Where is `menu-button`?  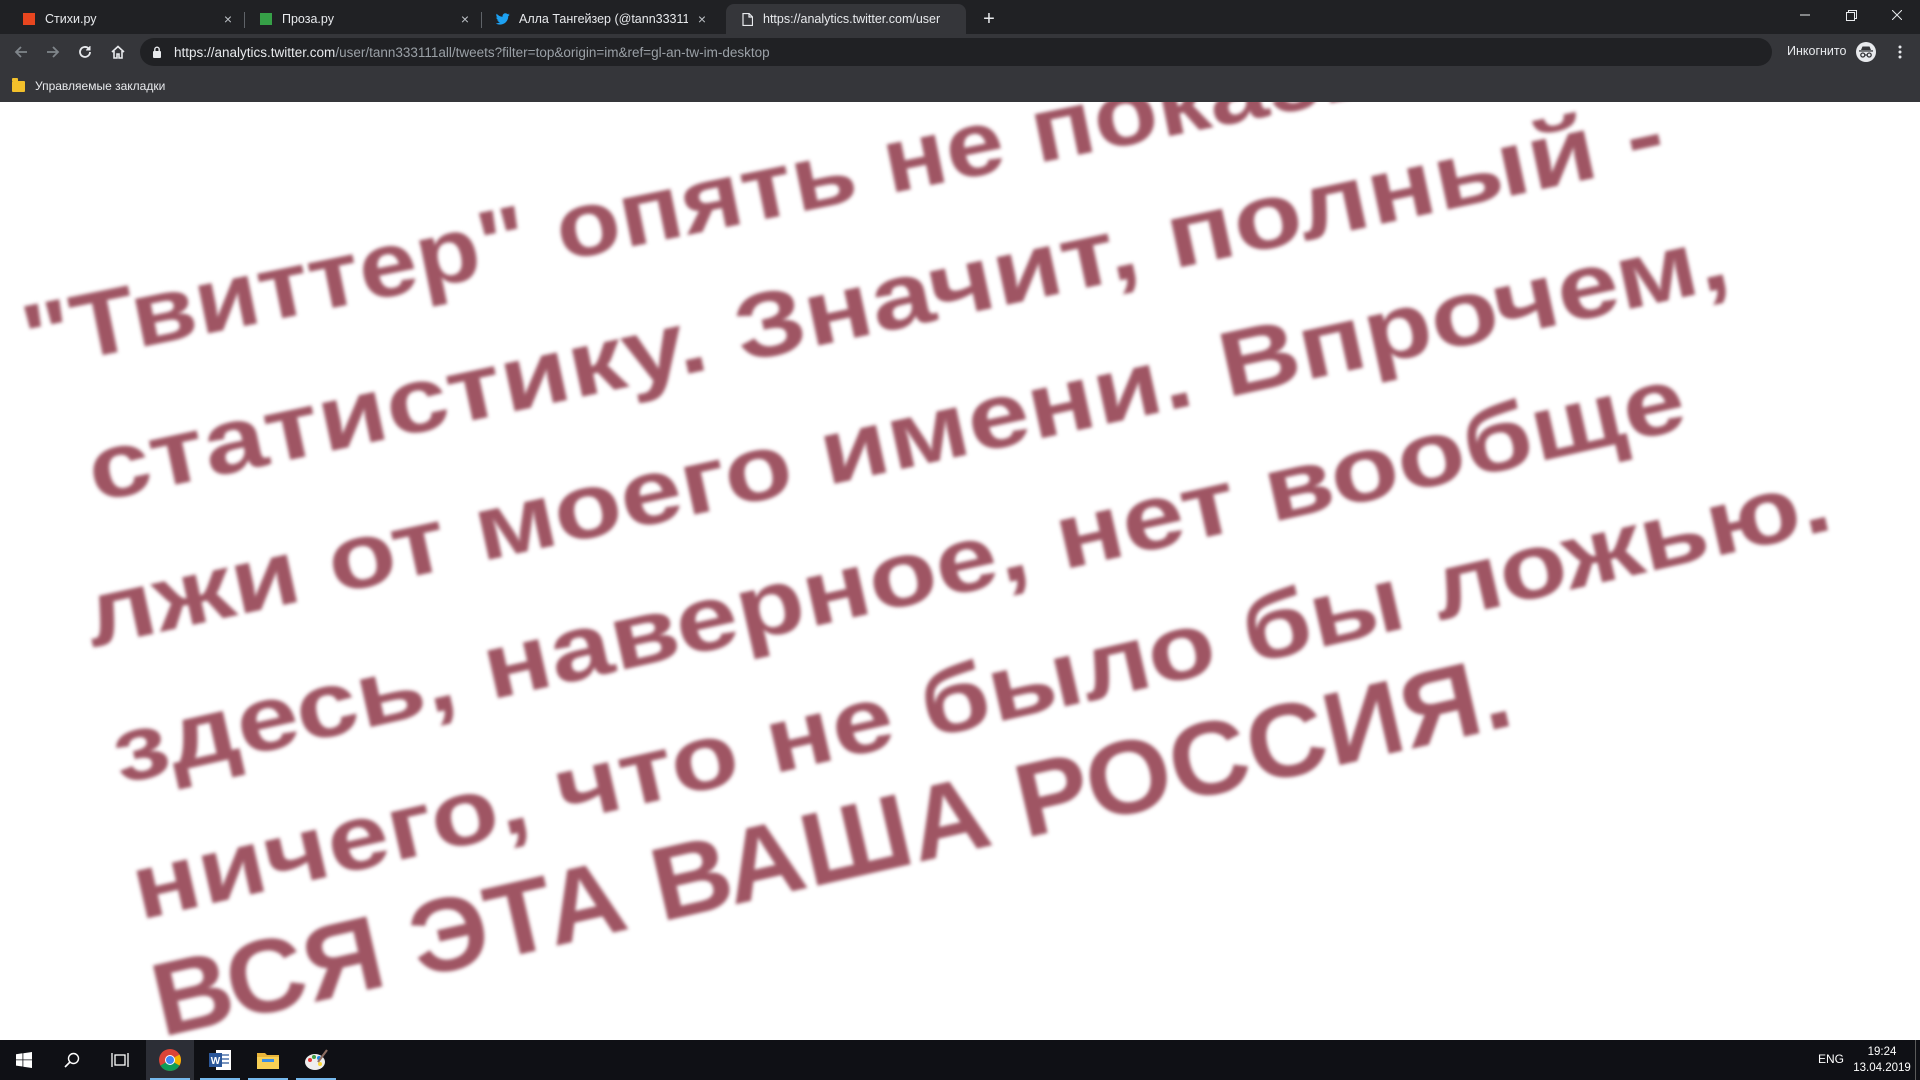 menu-button is located at coordinates (1900, 52).